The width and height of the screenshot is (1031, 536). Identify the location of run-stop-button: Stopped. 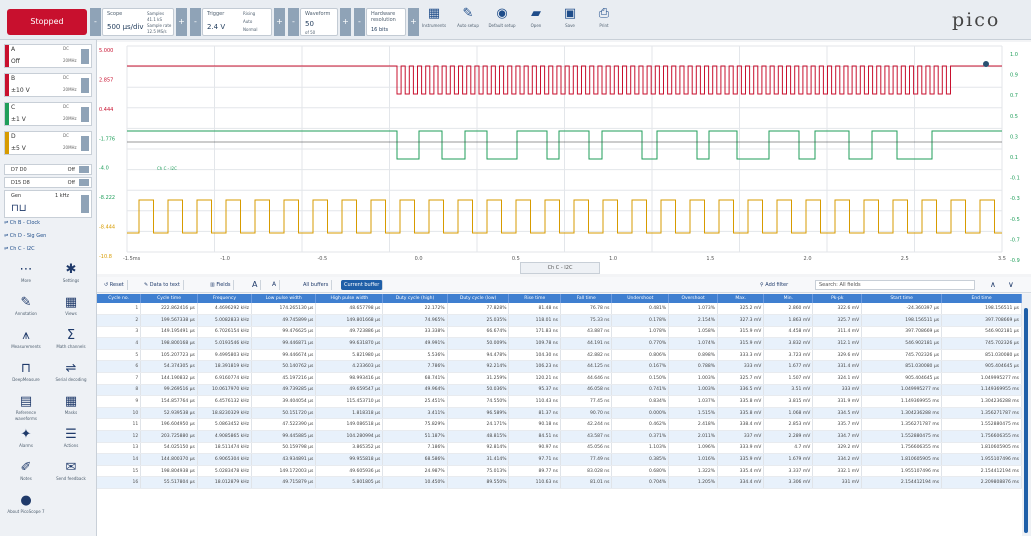
(47, 22).